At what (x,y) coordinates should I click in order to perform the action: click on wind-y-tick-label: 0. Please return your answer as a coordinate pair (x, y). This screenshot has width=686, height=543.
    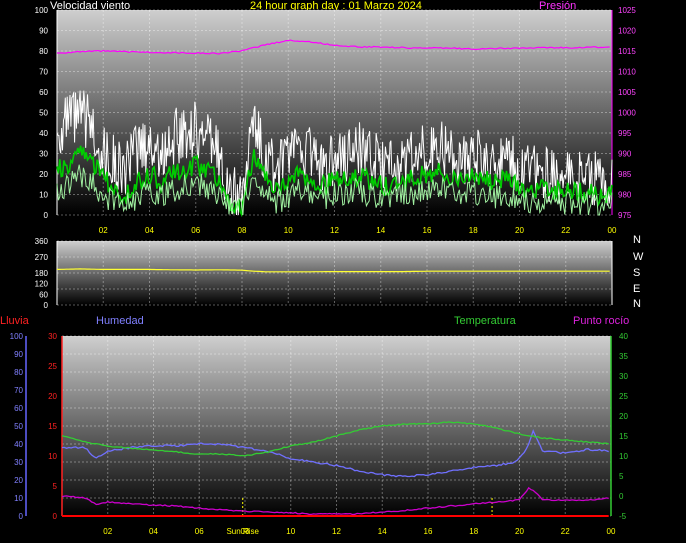
    Looking at the image, I should click on (46, 215).